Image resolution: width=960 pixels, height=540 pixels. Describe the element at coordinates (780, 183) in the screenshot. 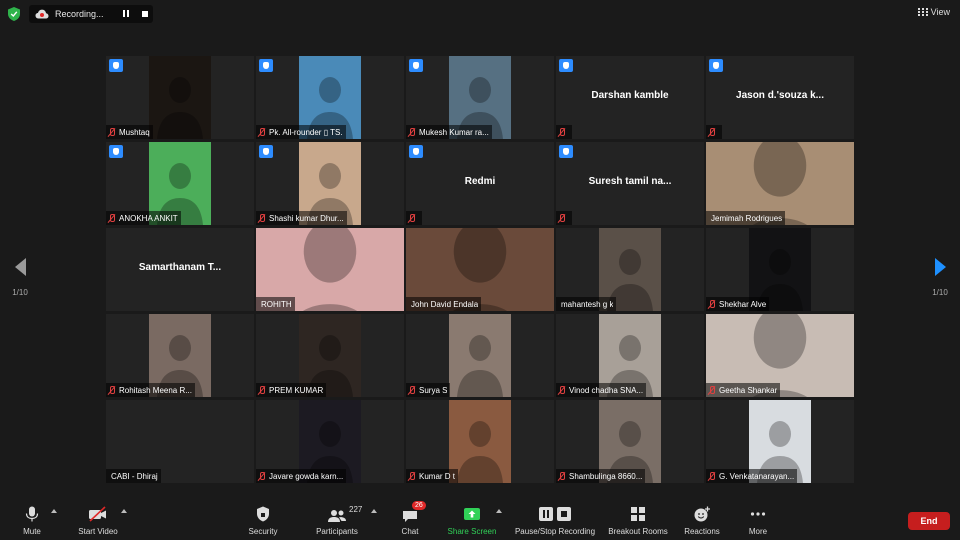

I see `participant-tile: Jemimah Rodrigues` at that location.